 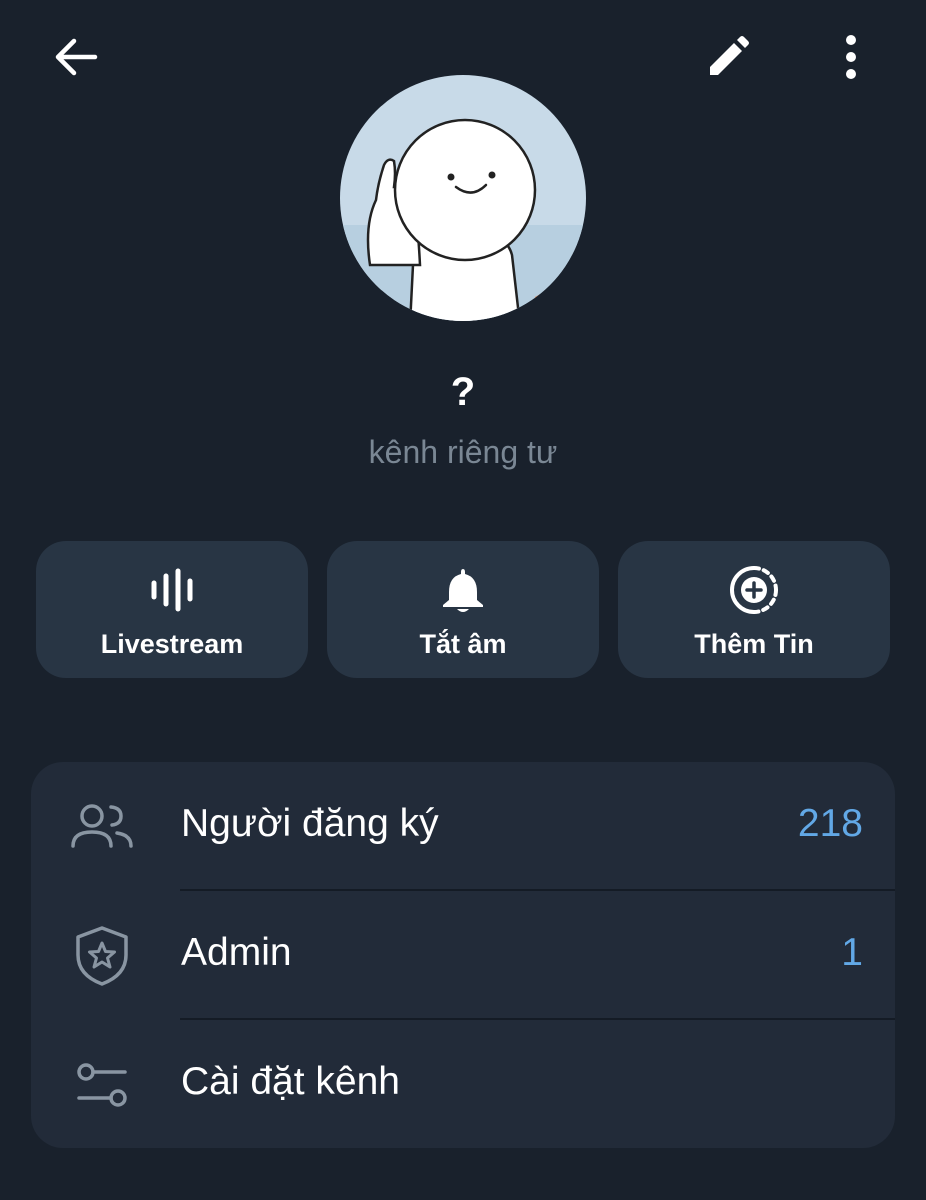 I want to click on more-options-button, so click(x=851, y=57).